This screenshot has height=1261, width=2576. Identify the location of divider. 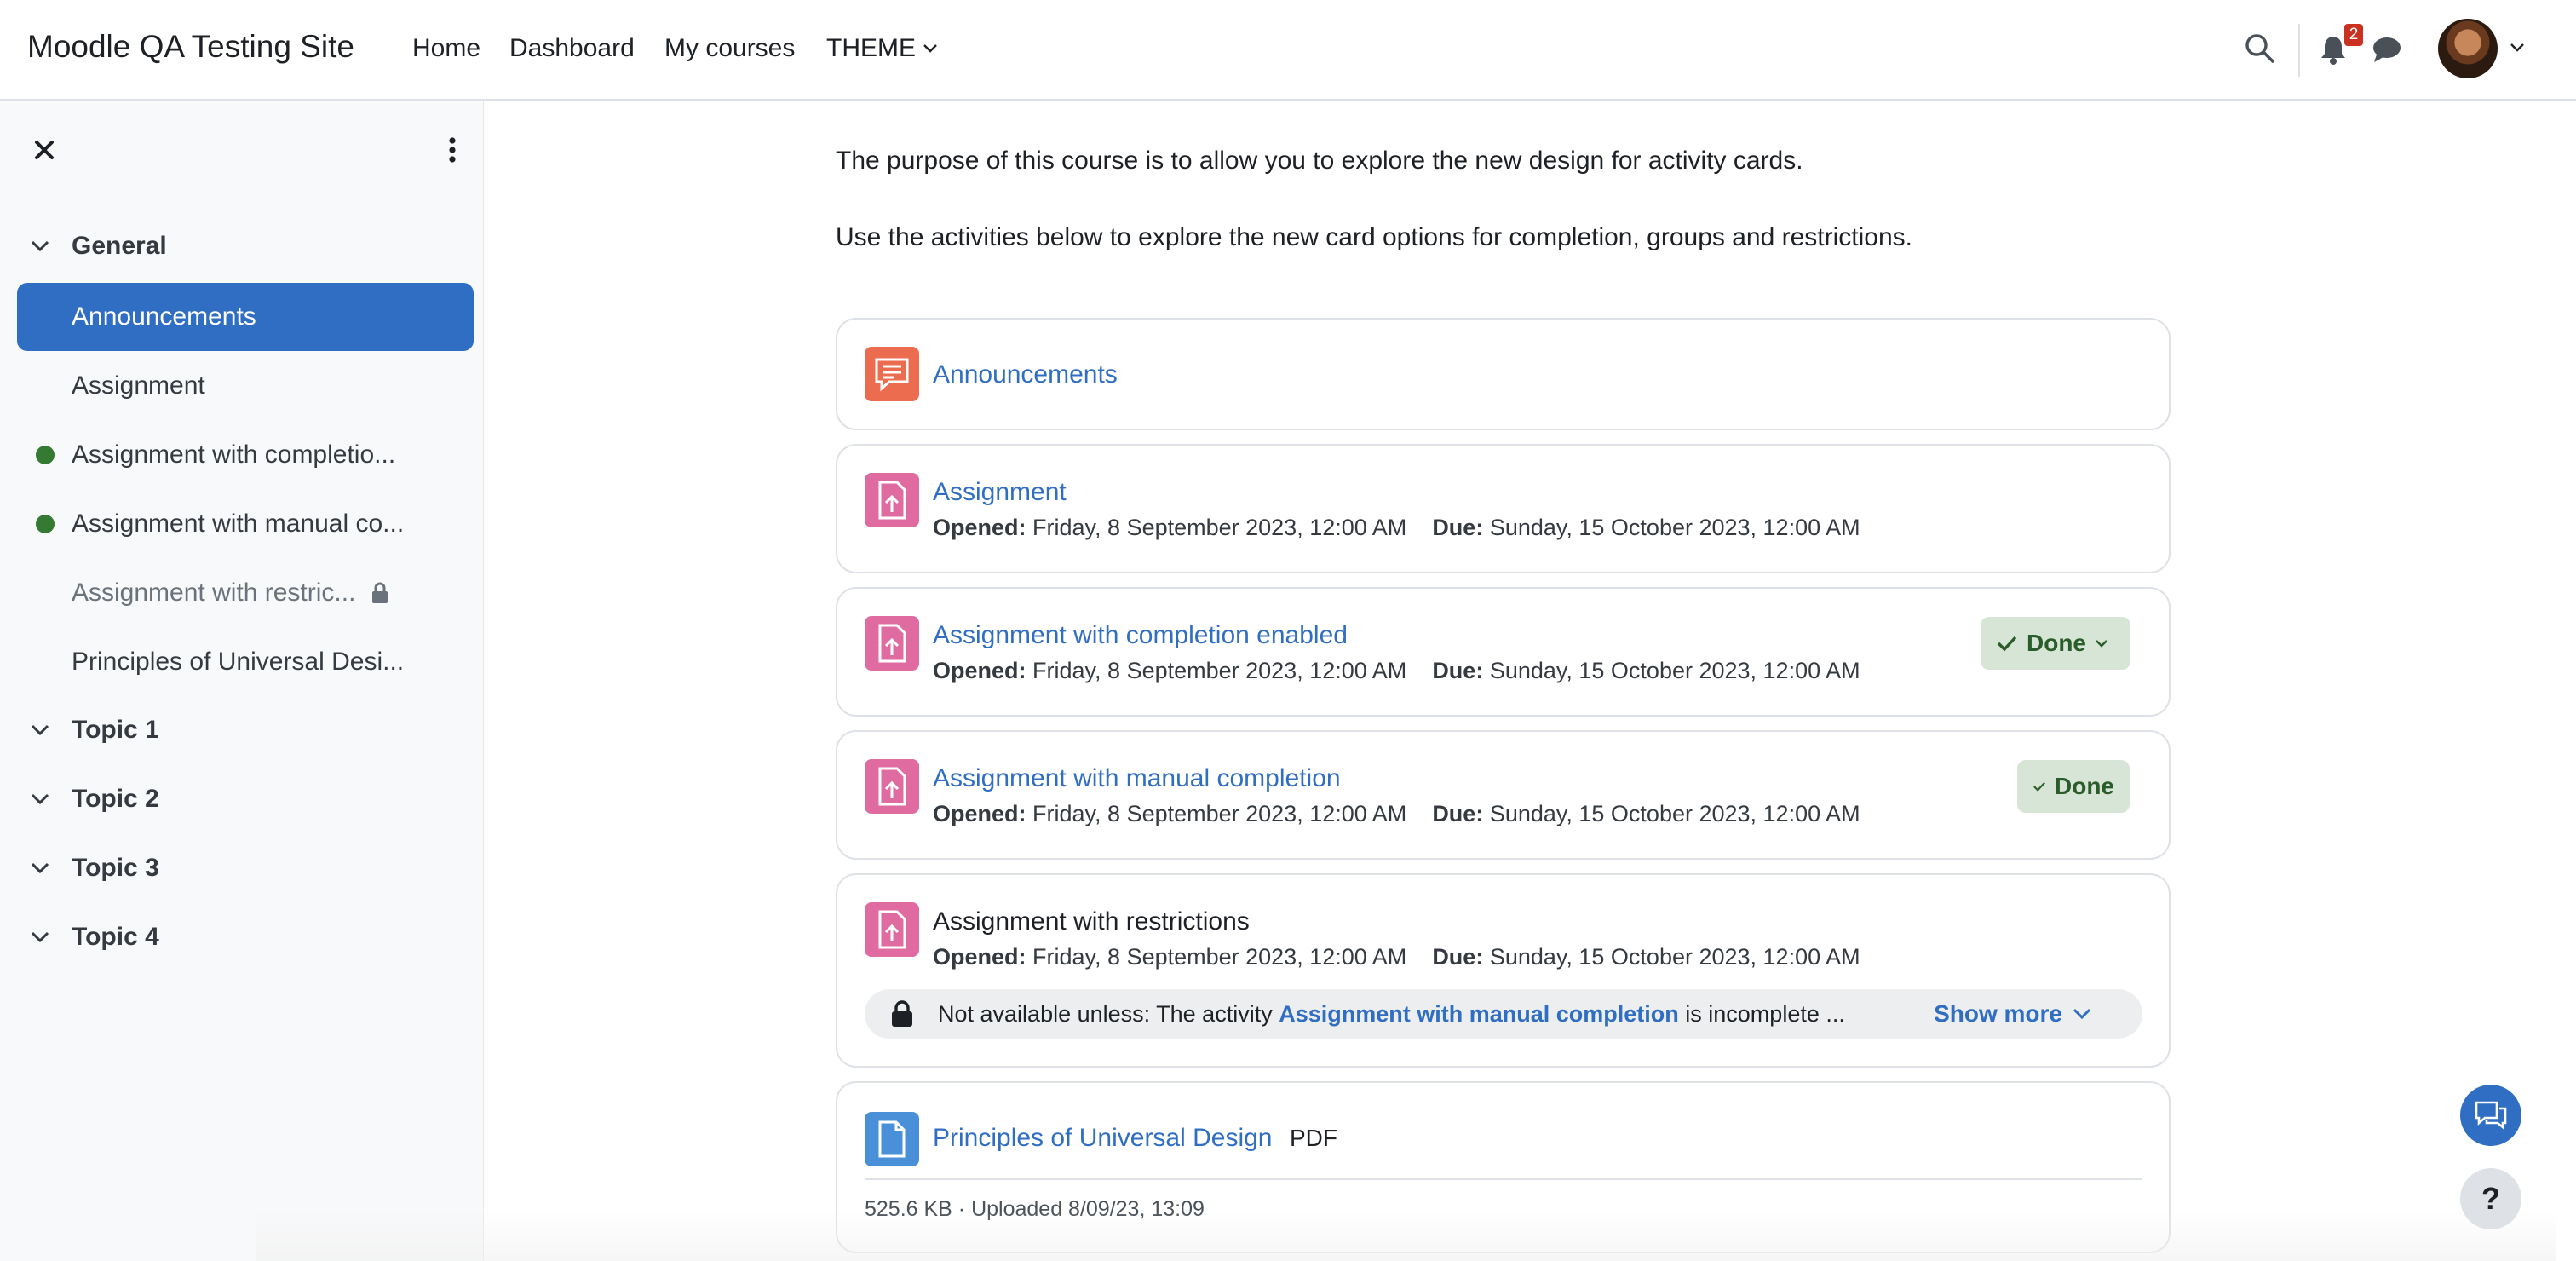
(1504, 1179).